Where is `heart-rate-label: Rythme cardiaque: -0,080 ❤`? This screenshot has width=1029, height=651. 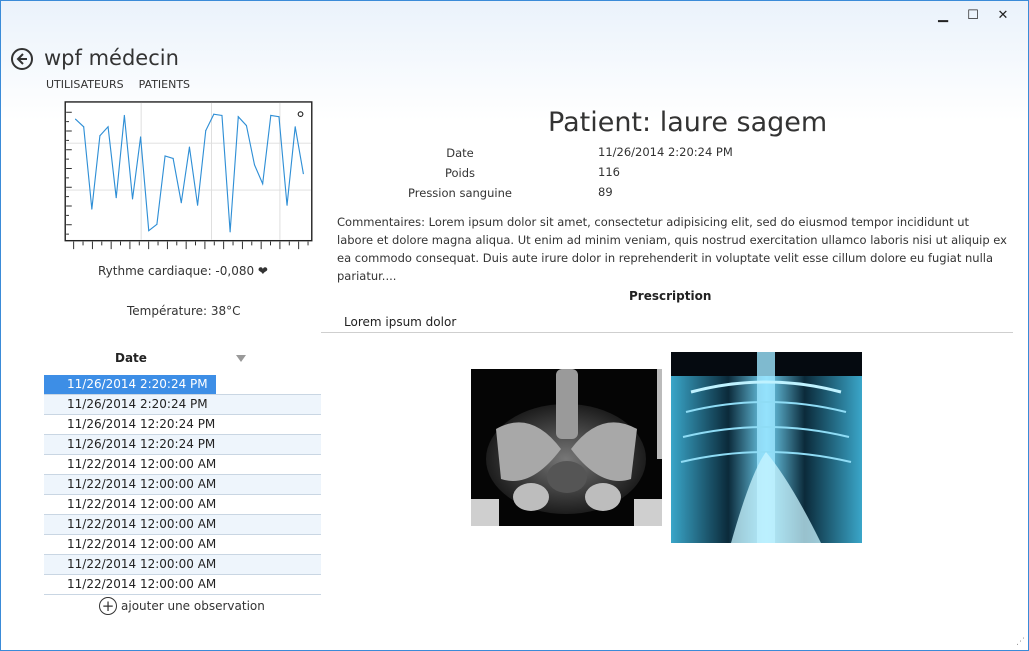 heart-rate-label: Rythme cardiaque: -0,080 ❤ is located at coordinates (183, 271).